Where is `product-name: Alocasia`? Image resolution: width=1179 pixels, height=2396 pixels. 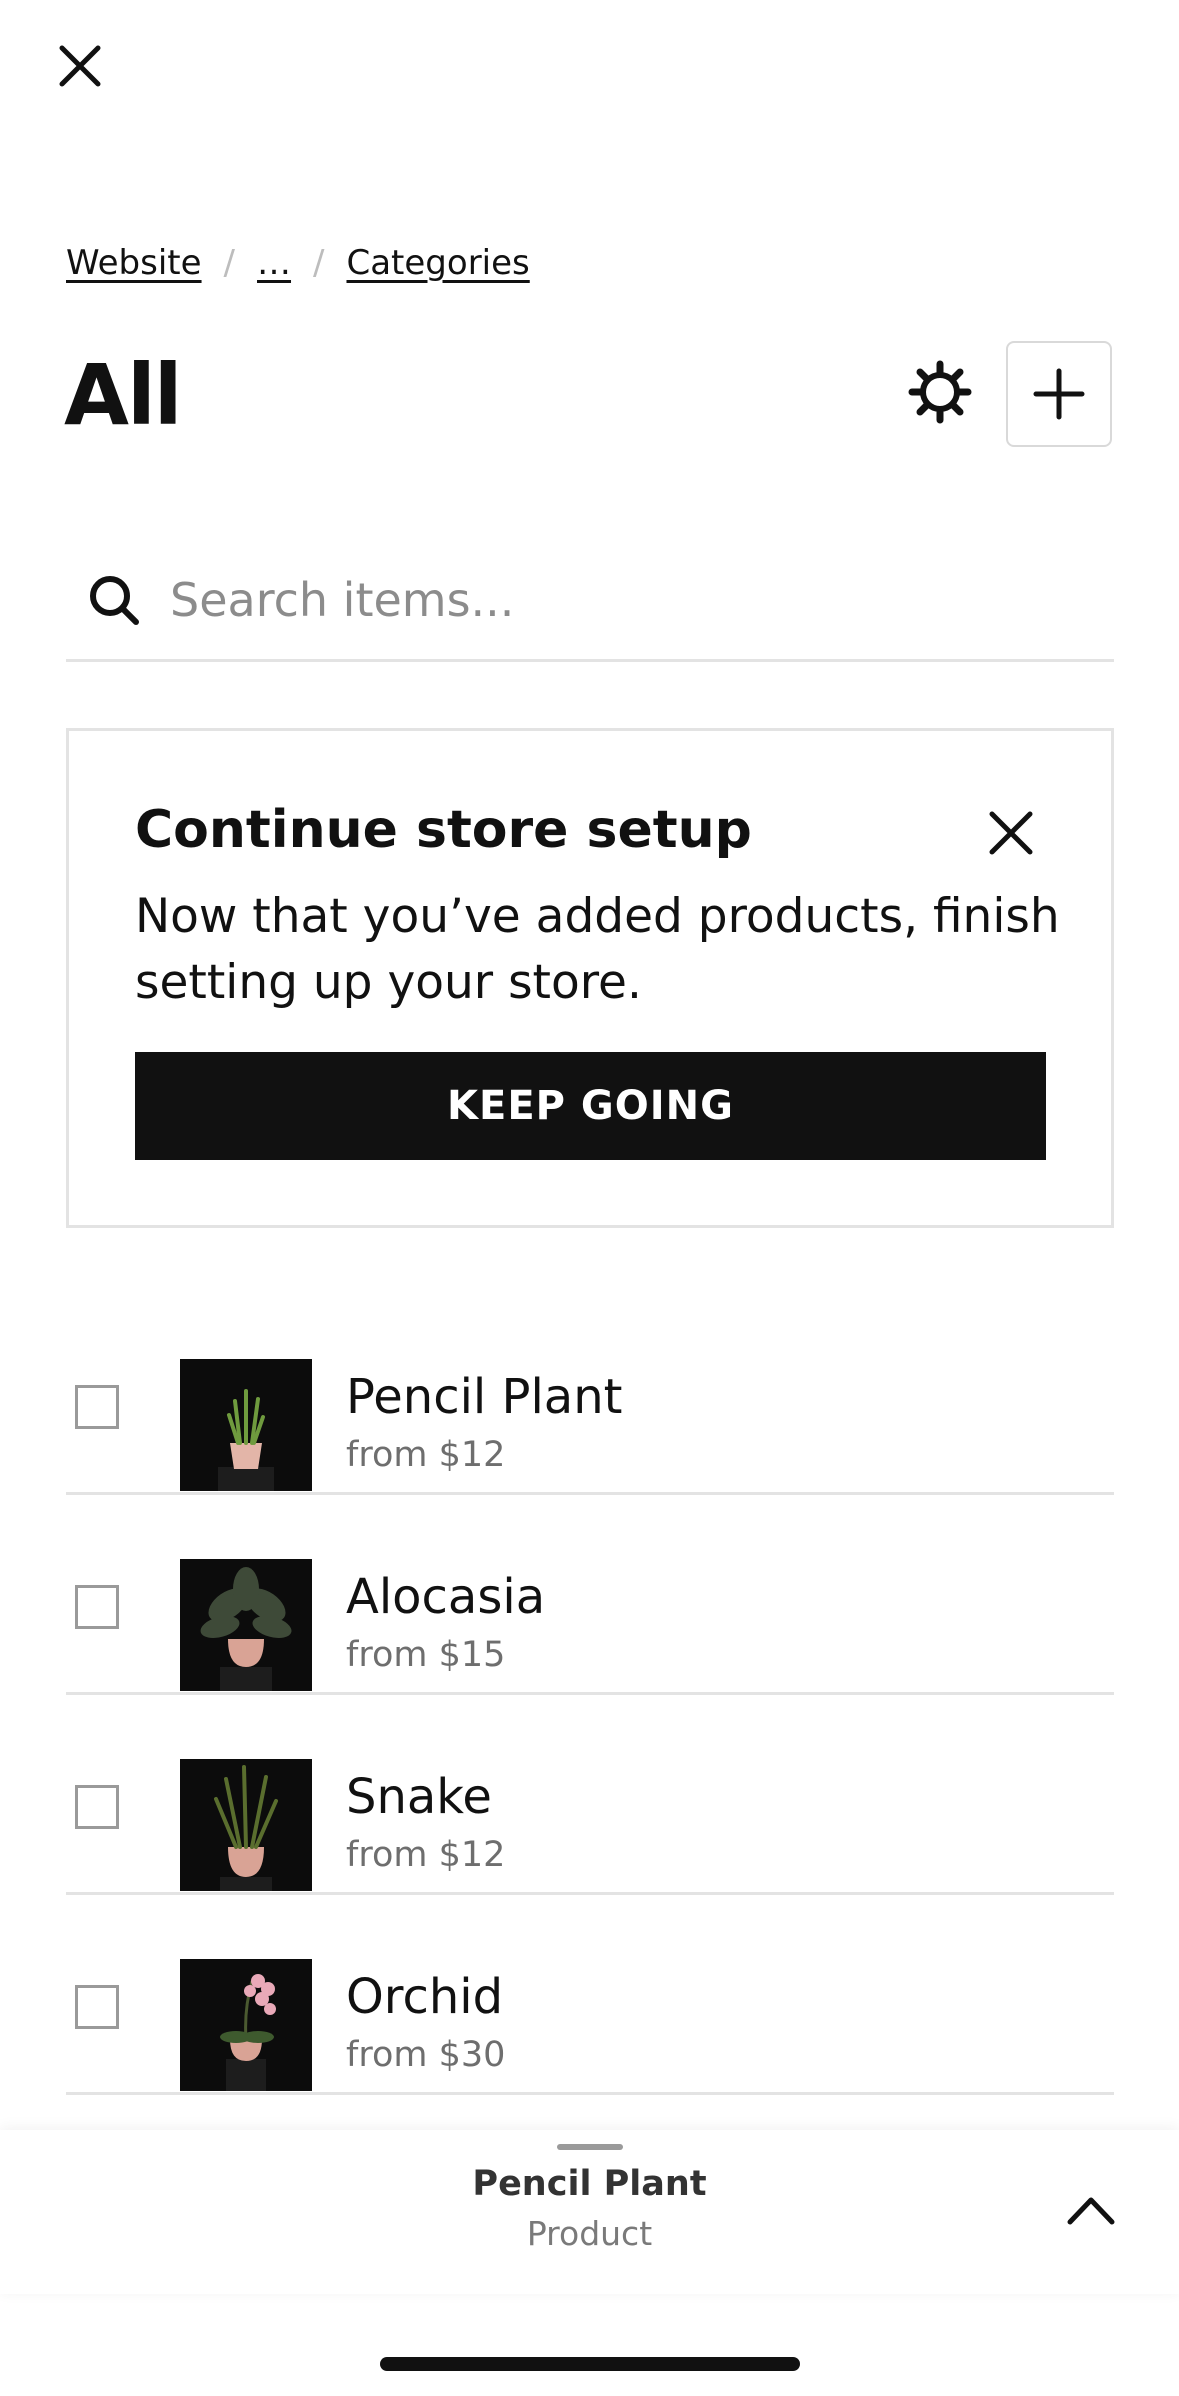
product-name: Alocasia is located at coordinates (446, 1597).